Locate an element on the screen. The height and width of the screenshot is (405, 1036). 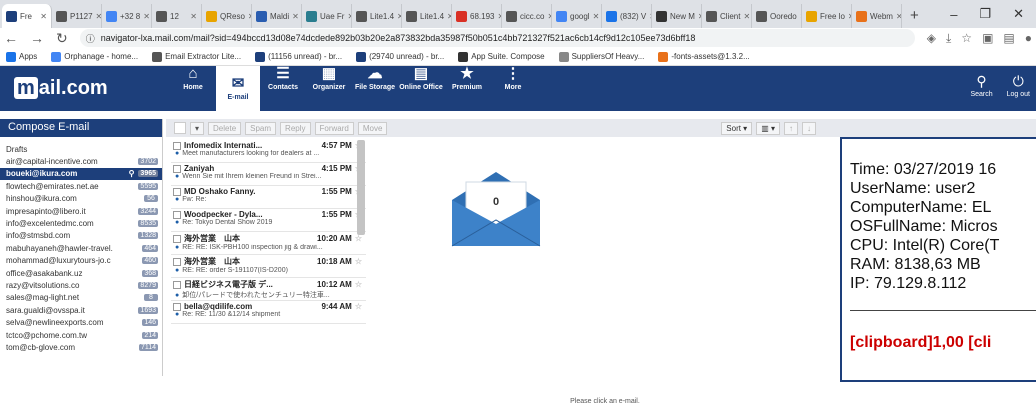
browser-tab: QReso✕ is located at coordinates (227, 16).